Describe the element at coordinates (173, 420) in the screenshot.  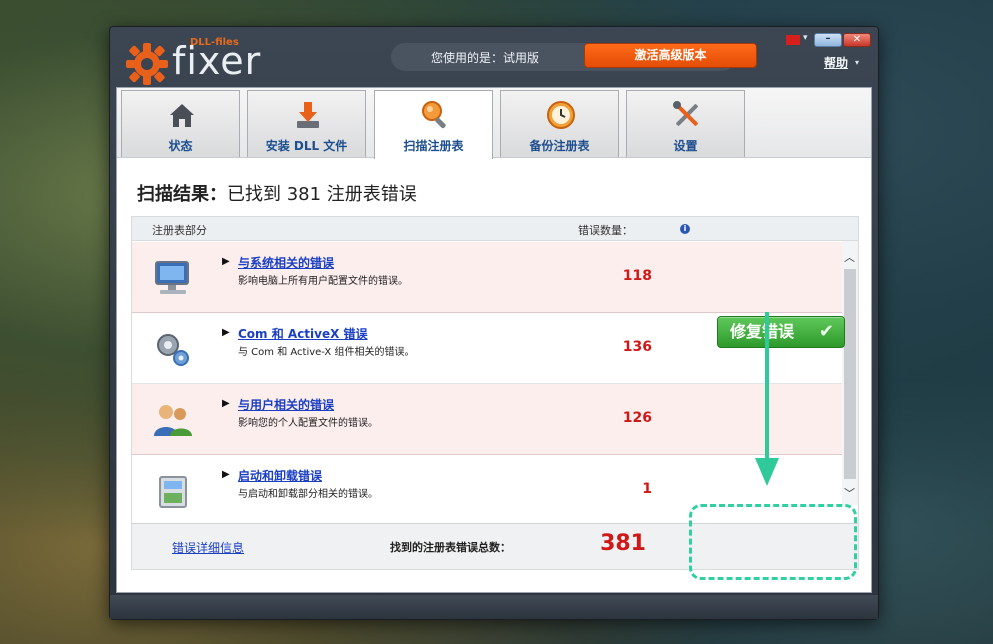
I see `users-icon` at that location.